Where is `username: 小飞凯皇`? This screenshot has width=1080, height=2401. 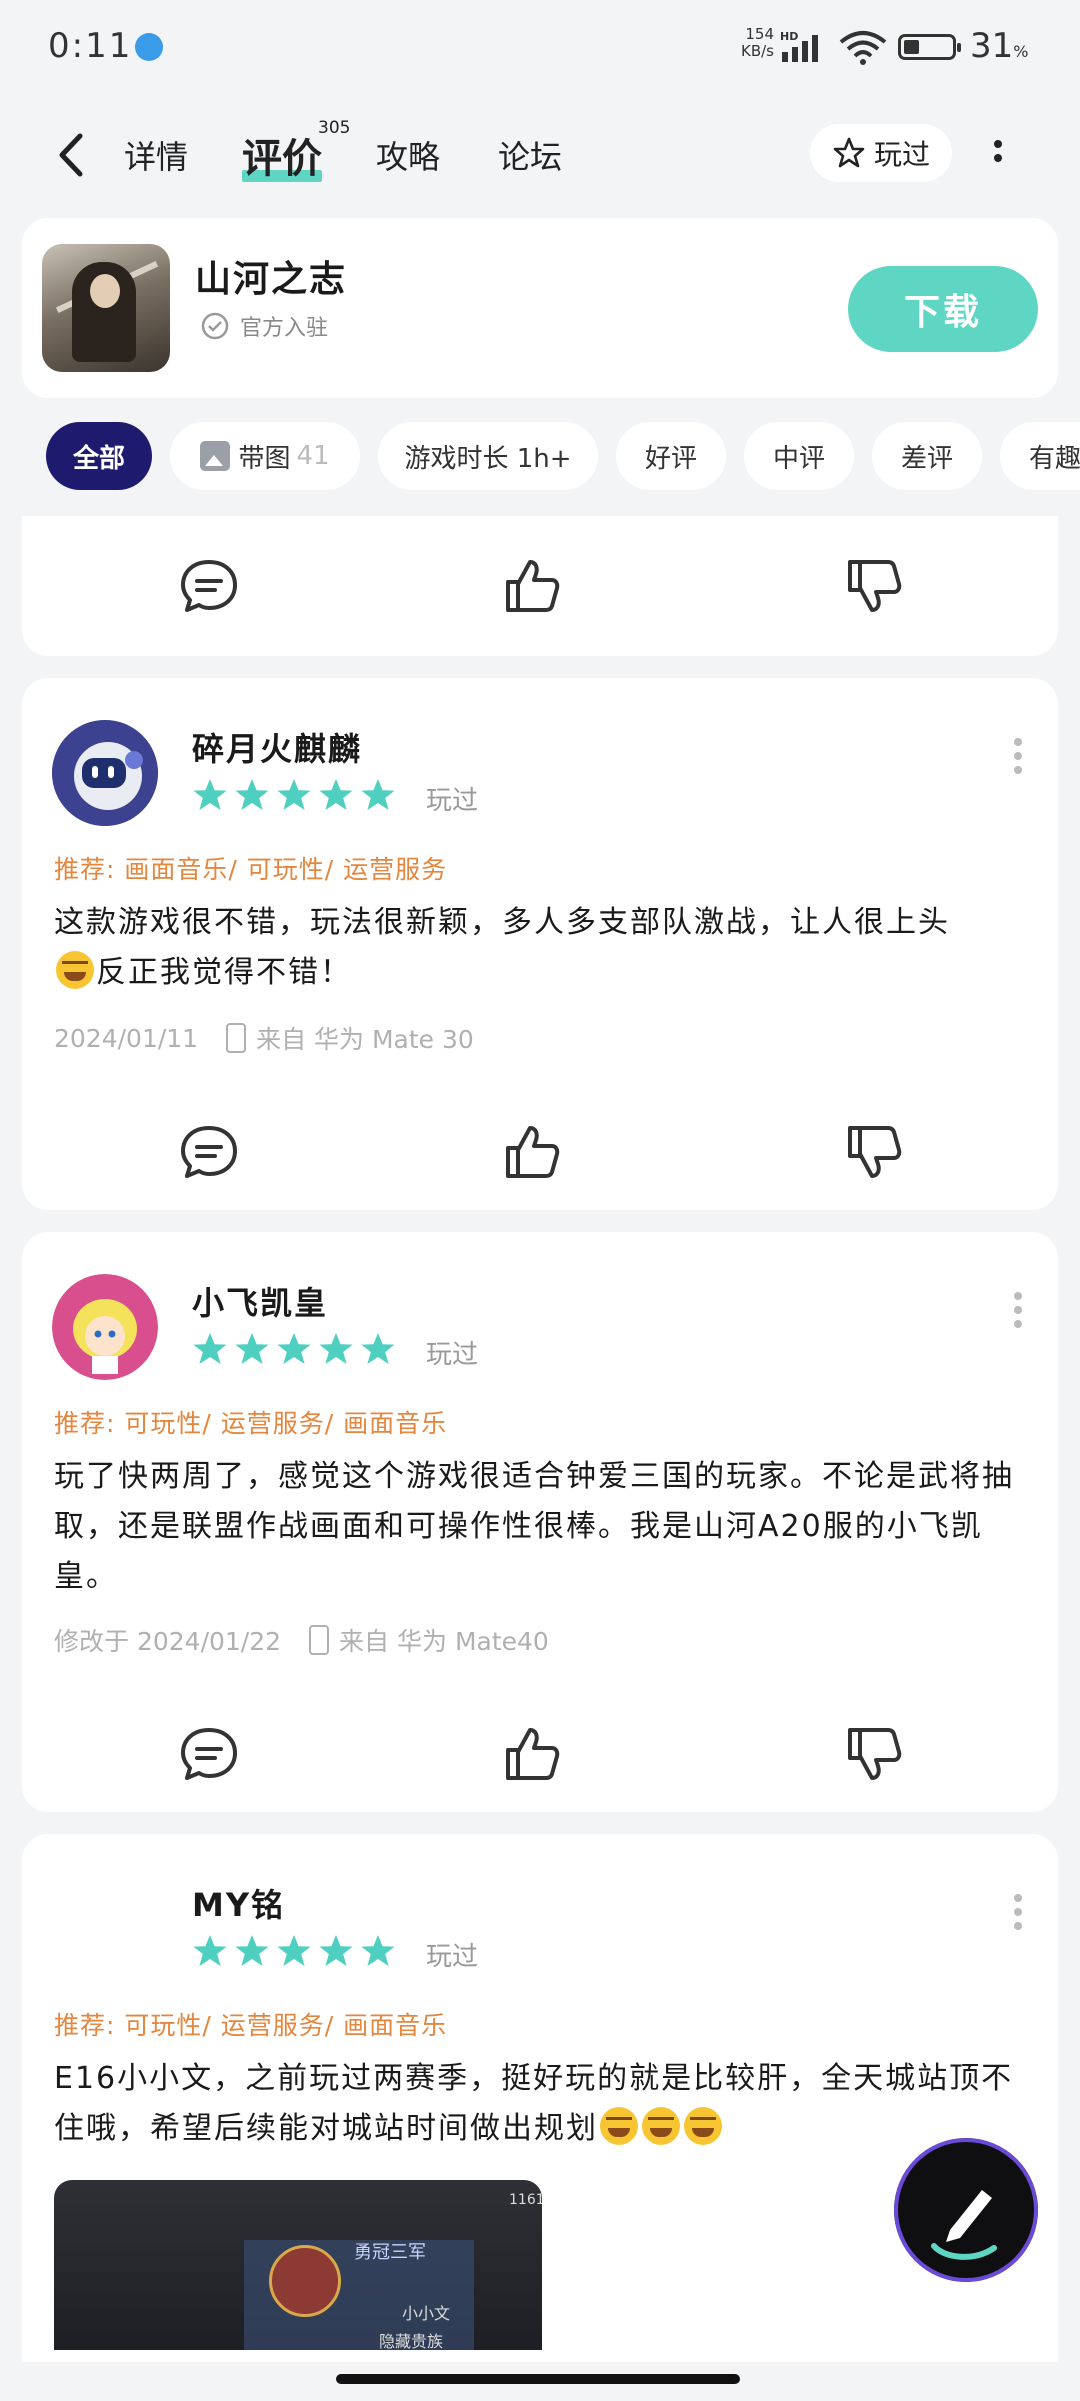
username: 小飞凯皇 is located at coordinates (260, 1301).